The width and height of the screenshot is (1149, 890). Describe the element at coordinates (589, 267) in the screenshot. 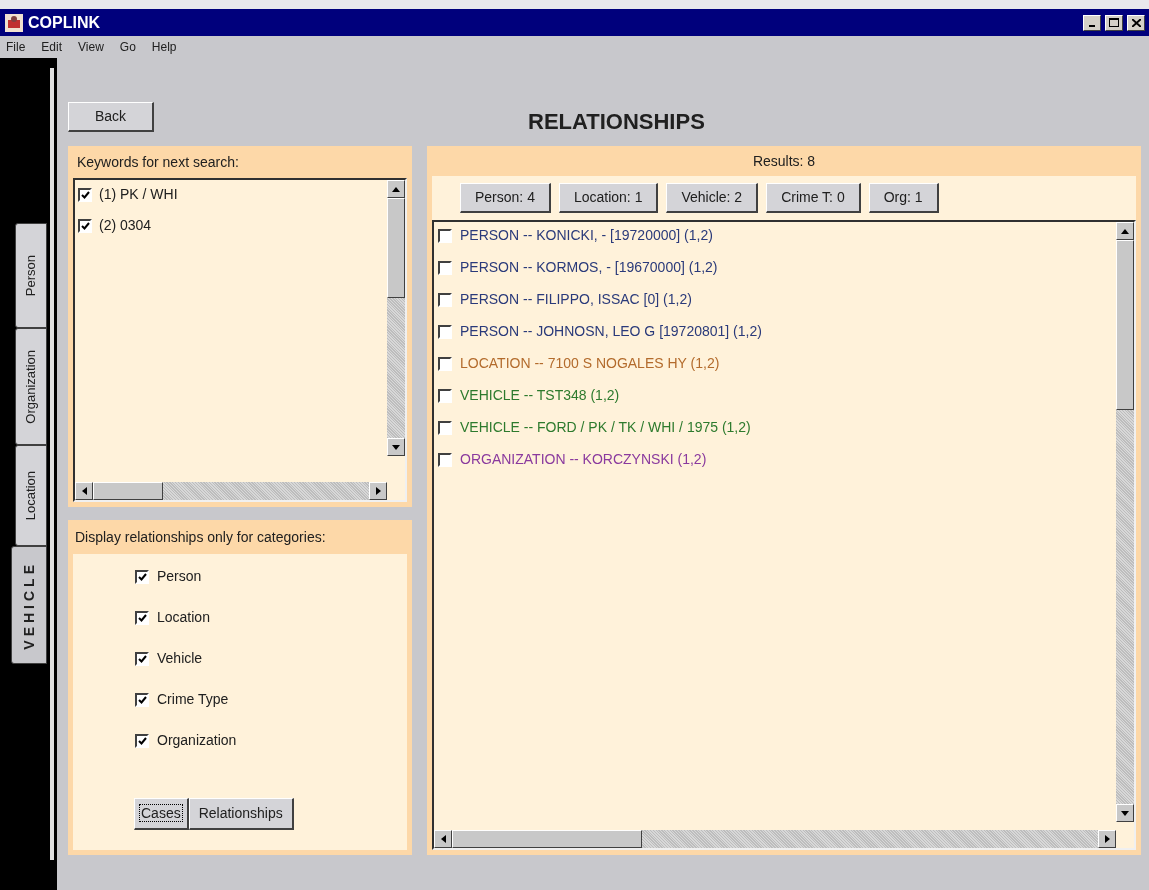

I see `result-item: PERSON -- KORMOS, - [19670000] (1,2)` at that location.